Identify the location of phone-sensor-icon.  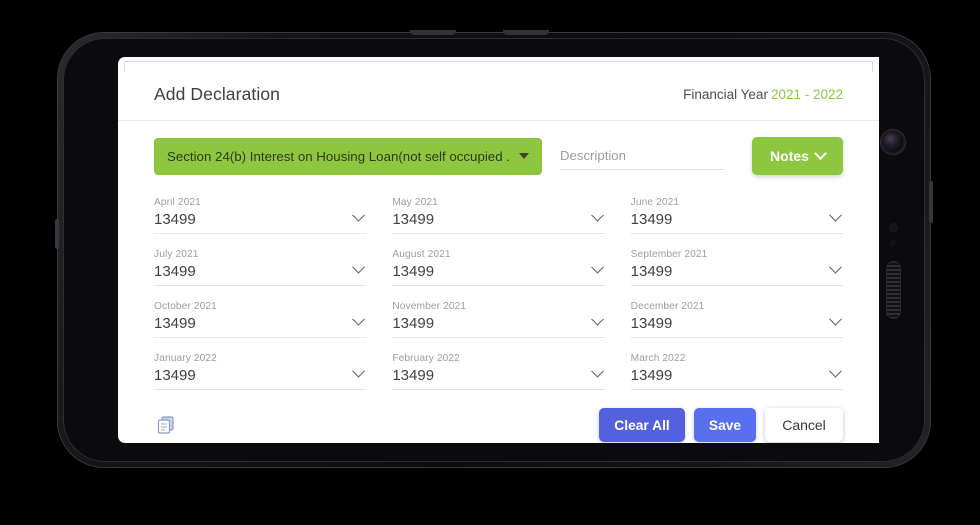
(893, 227).